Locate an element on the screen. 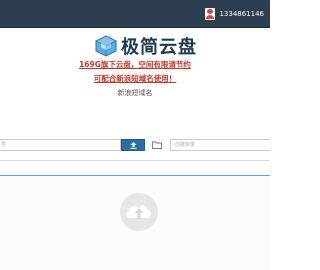  cloud-upload-icon is located at coordinates (139, 212).